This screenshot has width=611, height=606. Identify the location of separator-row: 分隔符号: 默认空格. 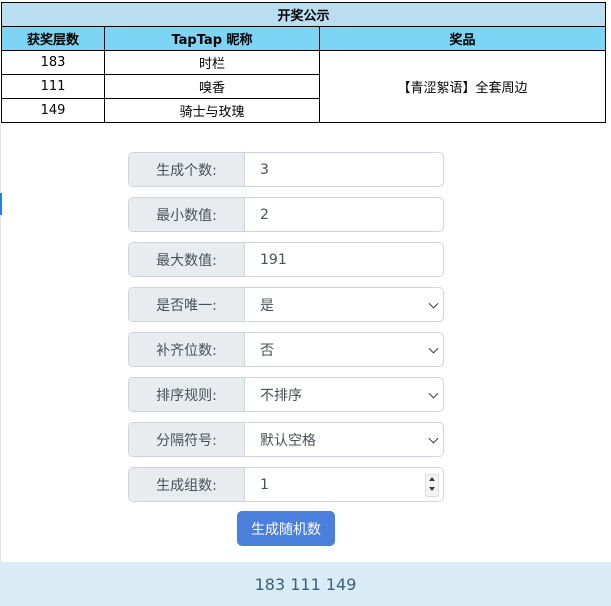
(286, 439).